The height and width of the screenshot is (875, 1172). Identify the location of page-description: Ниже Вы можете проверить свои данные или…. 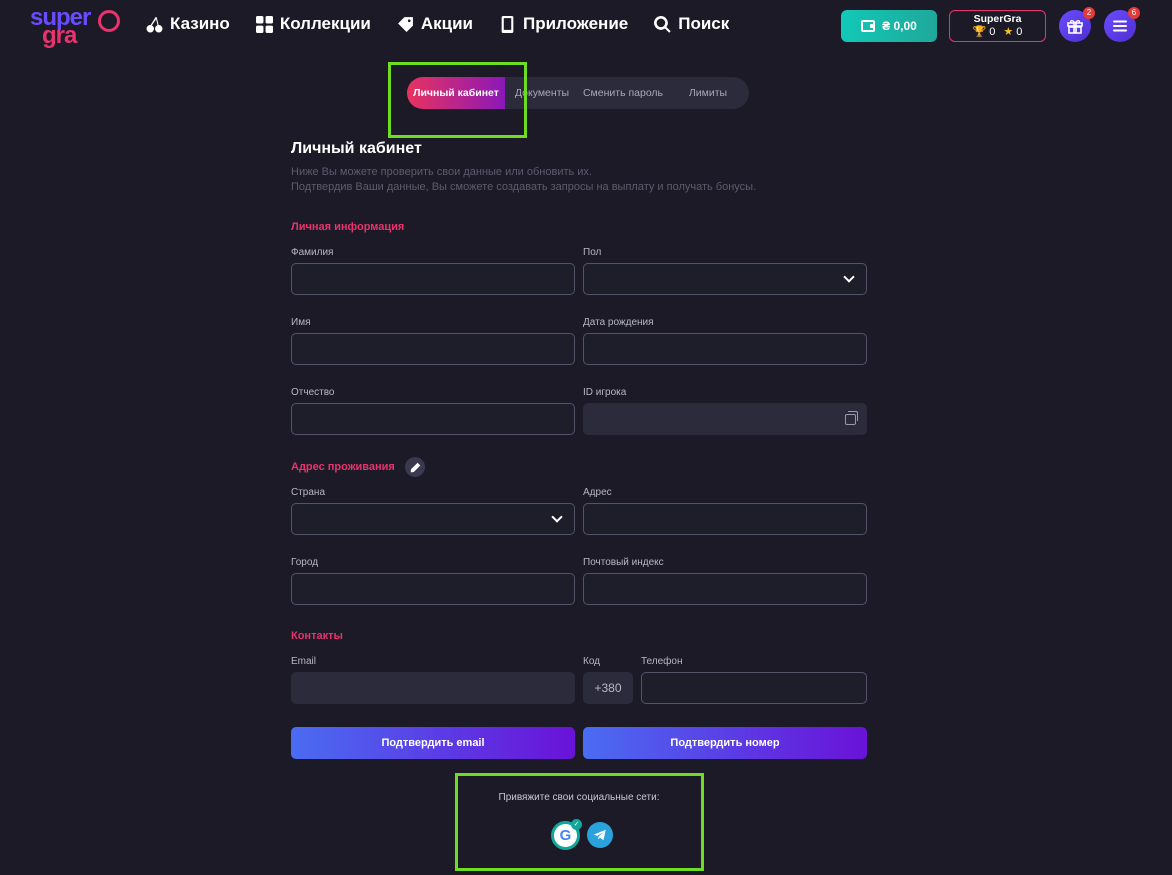
(523, 180).